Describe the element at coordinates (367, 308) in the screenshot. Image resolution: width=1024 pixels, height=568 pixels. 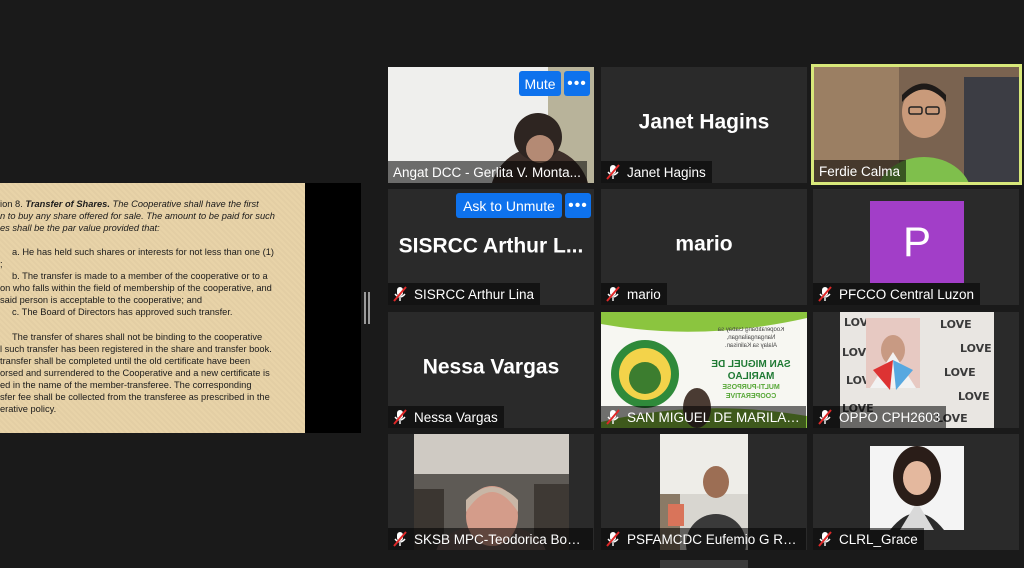
I see `resize-splitter` at that location.